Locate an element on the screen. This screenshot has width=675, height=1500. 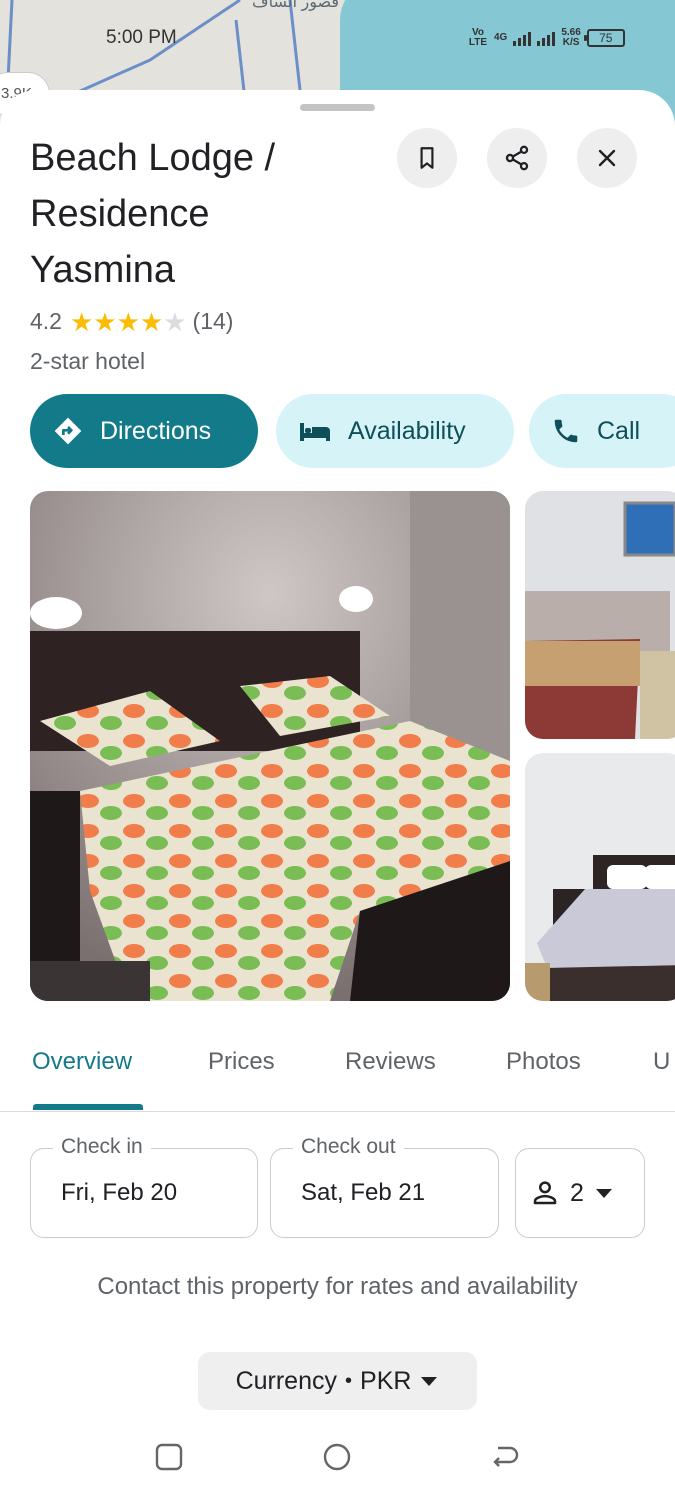
star-empty-icon: ★ is located at coordinates (175, 321).